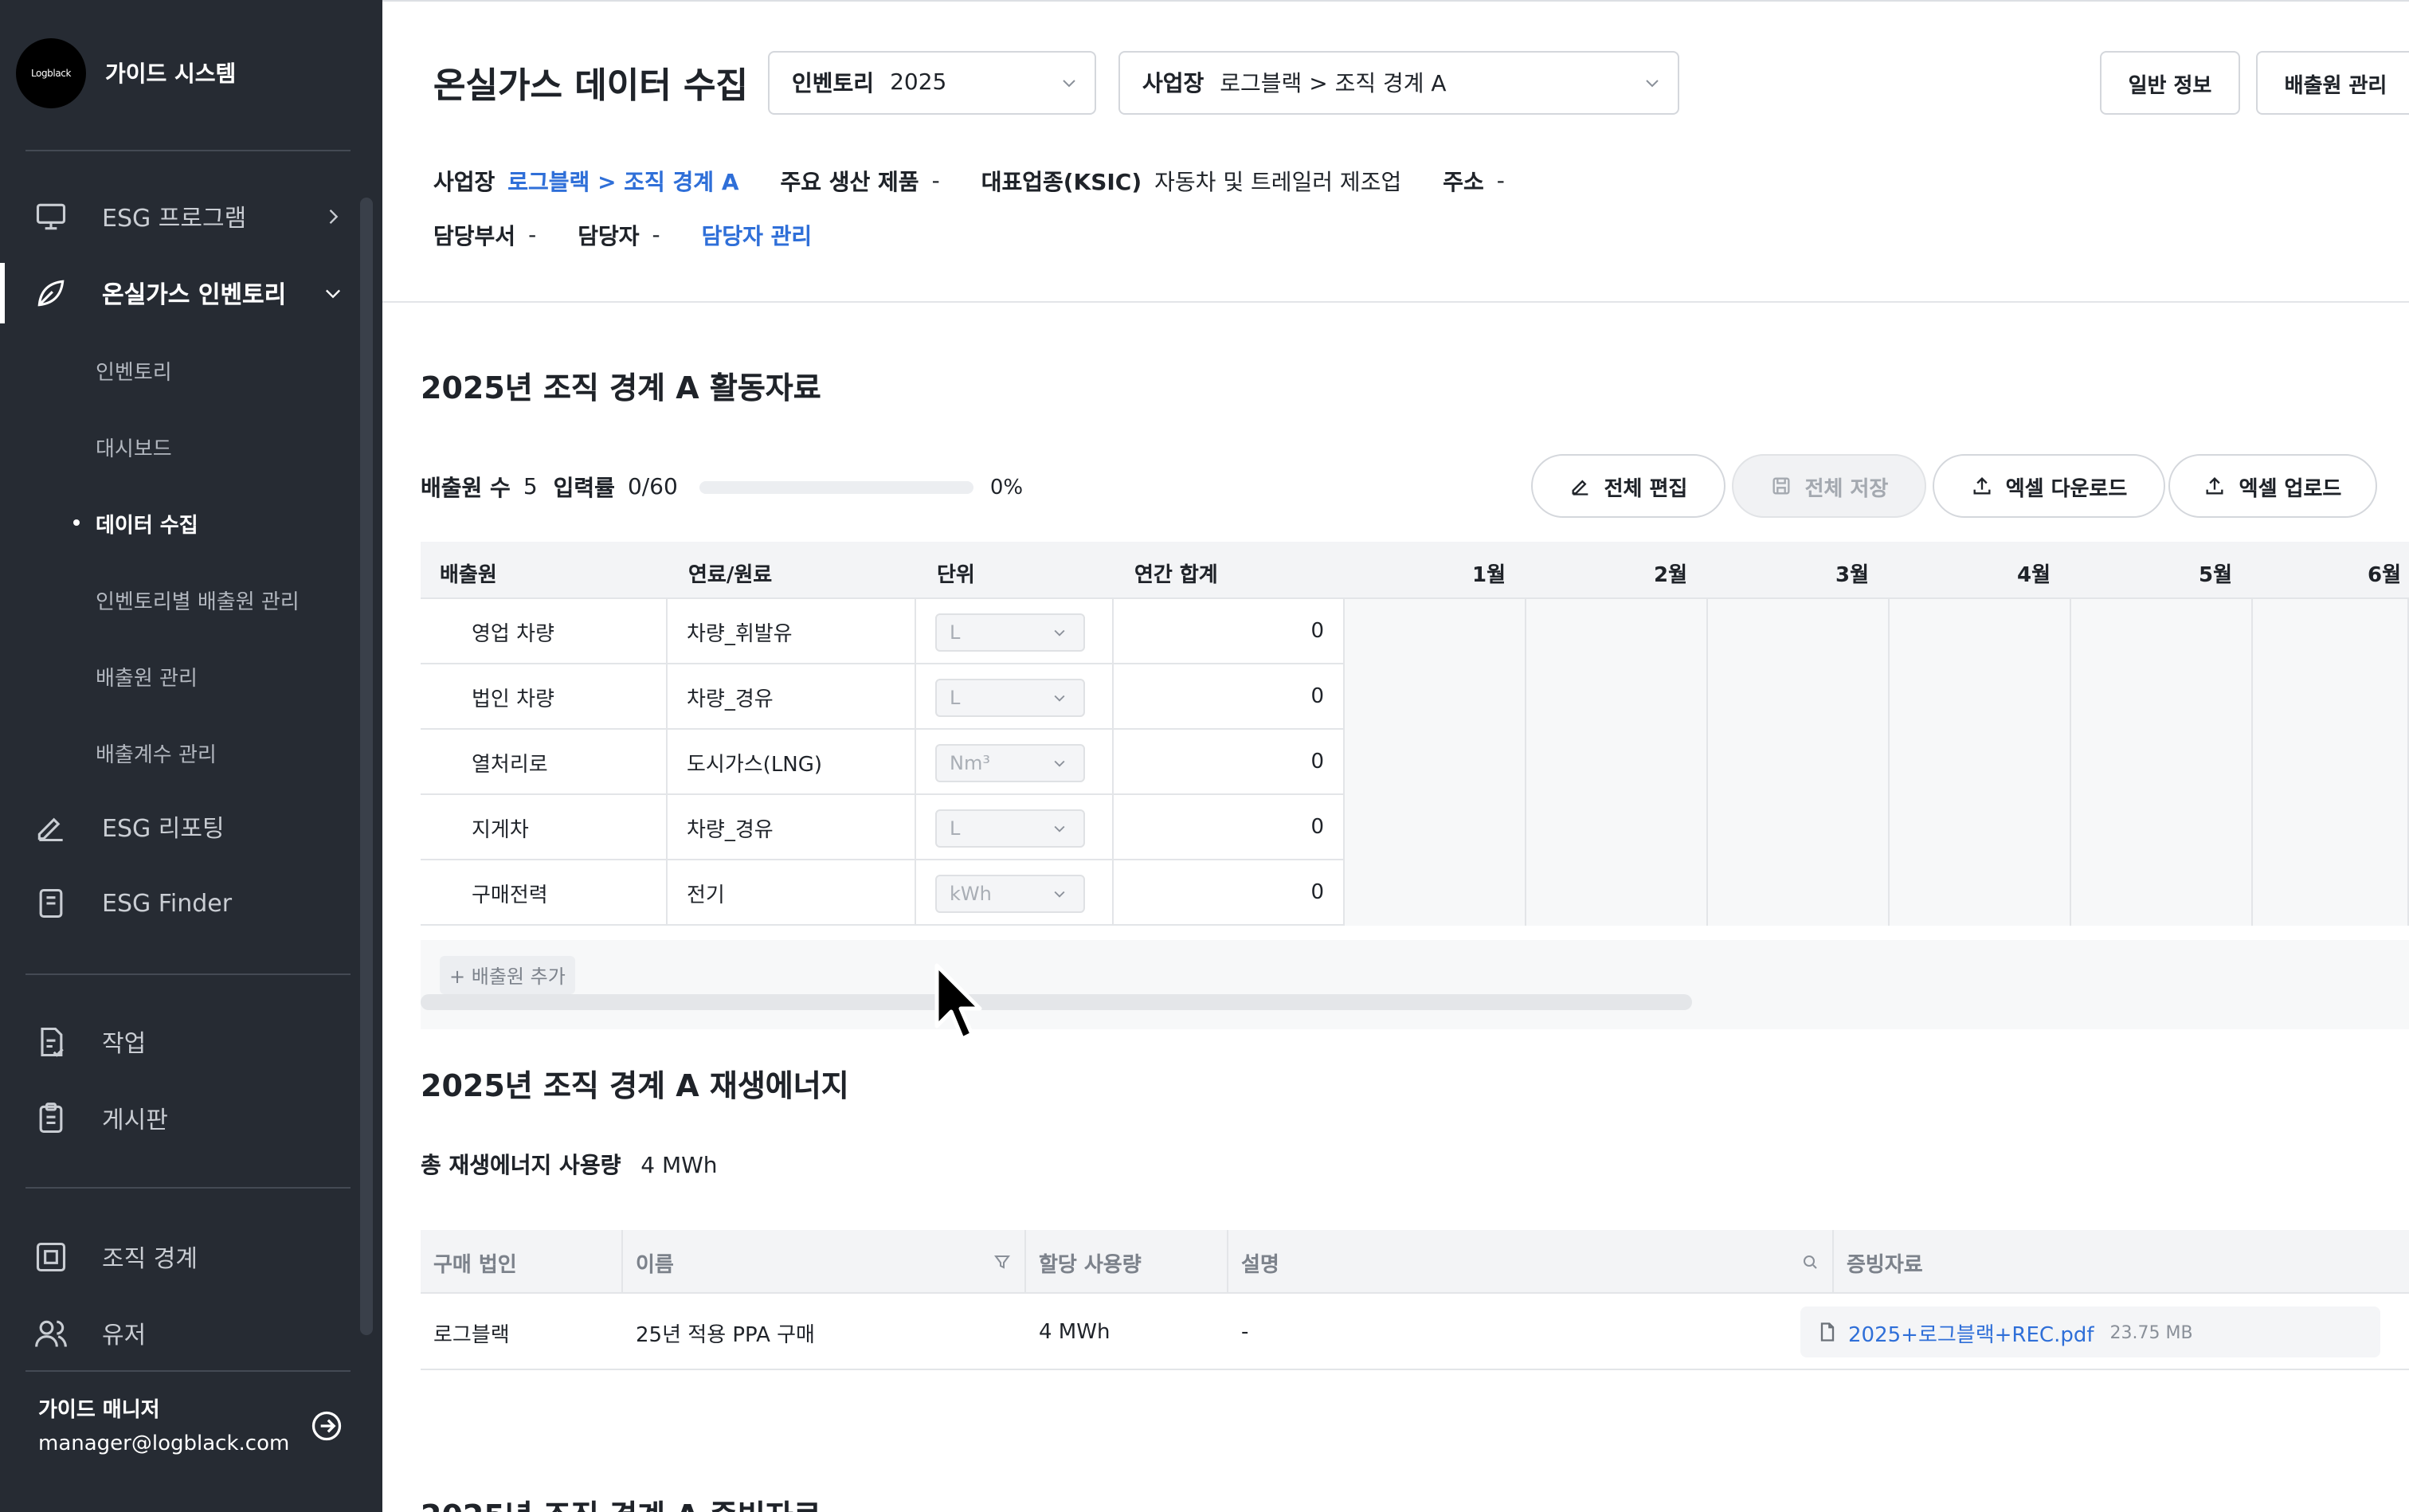  I want to click on manager-management-link: 담당자 관리, so click(757, 236).